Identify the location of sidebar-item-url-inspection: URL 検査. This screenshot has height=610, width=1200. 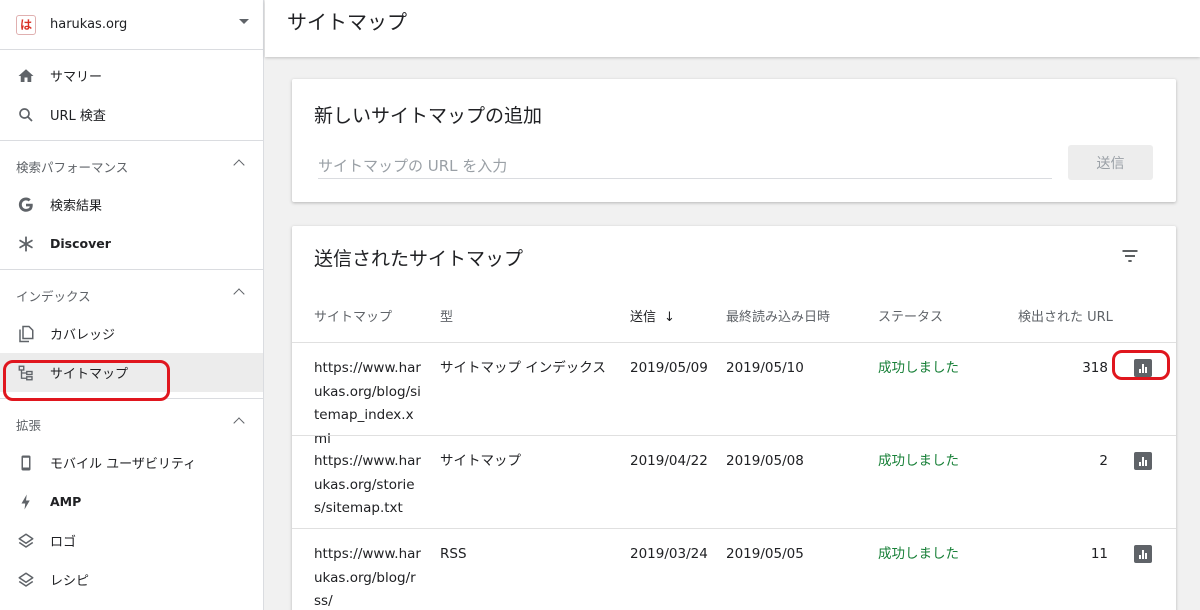
(131, 114).